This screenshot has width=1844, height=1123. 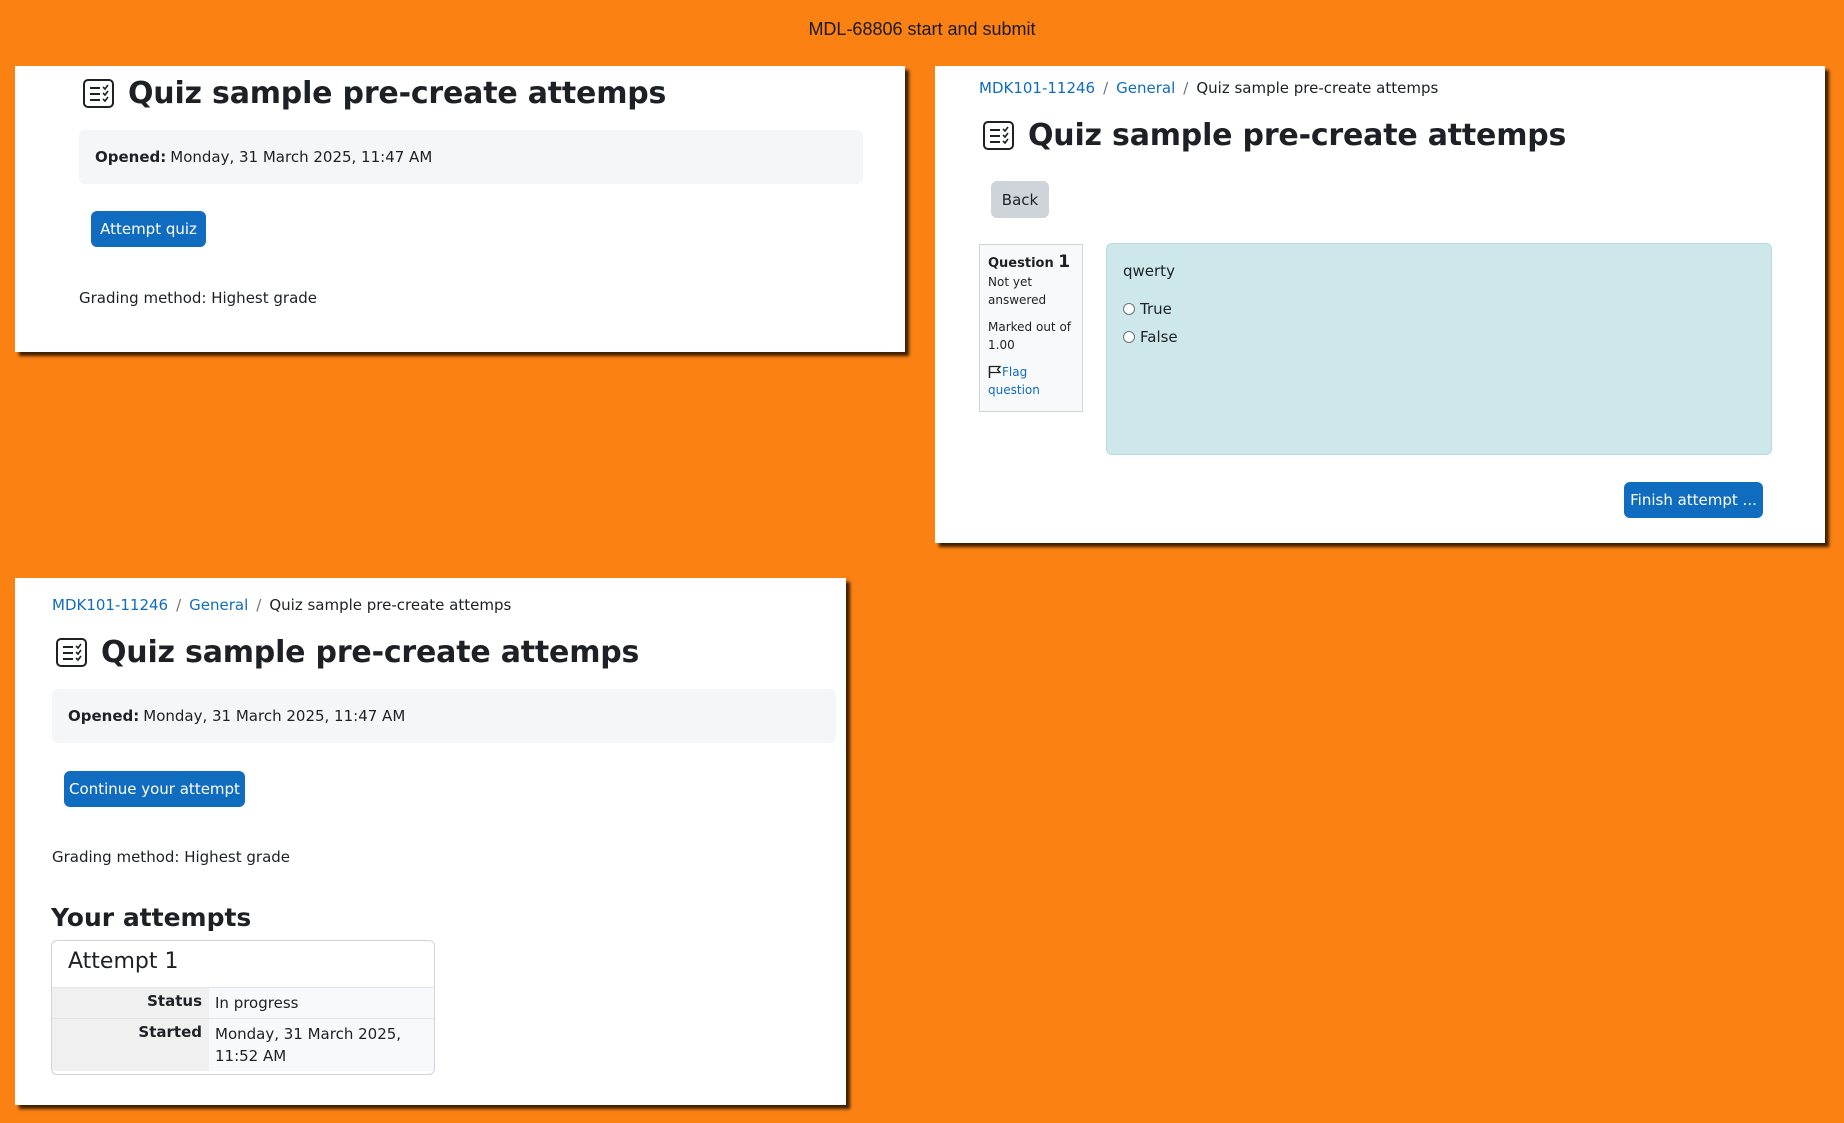 What do you see at coordinates (321, 1044) in the screenshot?
I see `started-value: Monday, 31 March 2025, 11:52 AM` at bounding box center [321, 1044].